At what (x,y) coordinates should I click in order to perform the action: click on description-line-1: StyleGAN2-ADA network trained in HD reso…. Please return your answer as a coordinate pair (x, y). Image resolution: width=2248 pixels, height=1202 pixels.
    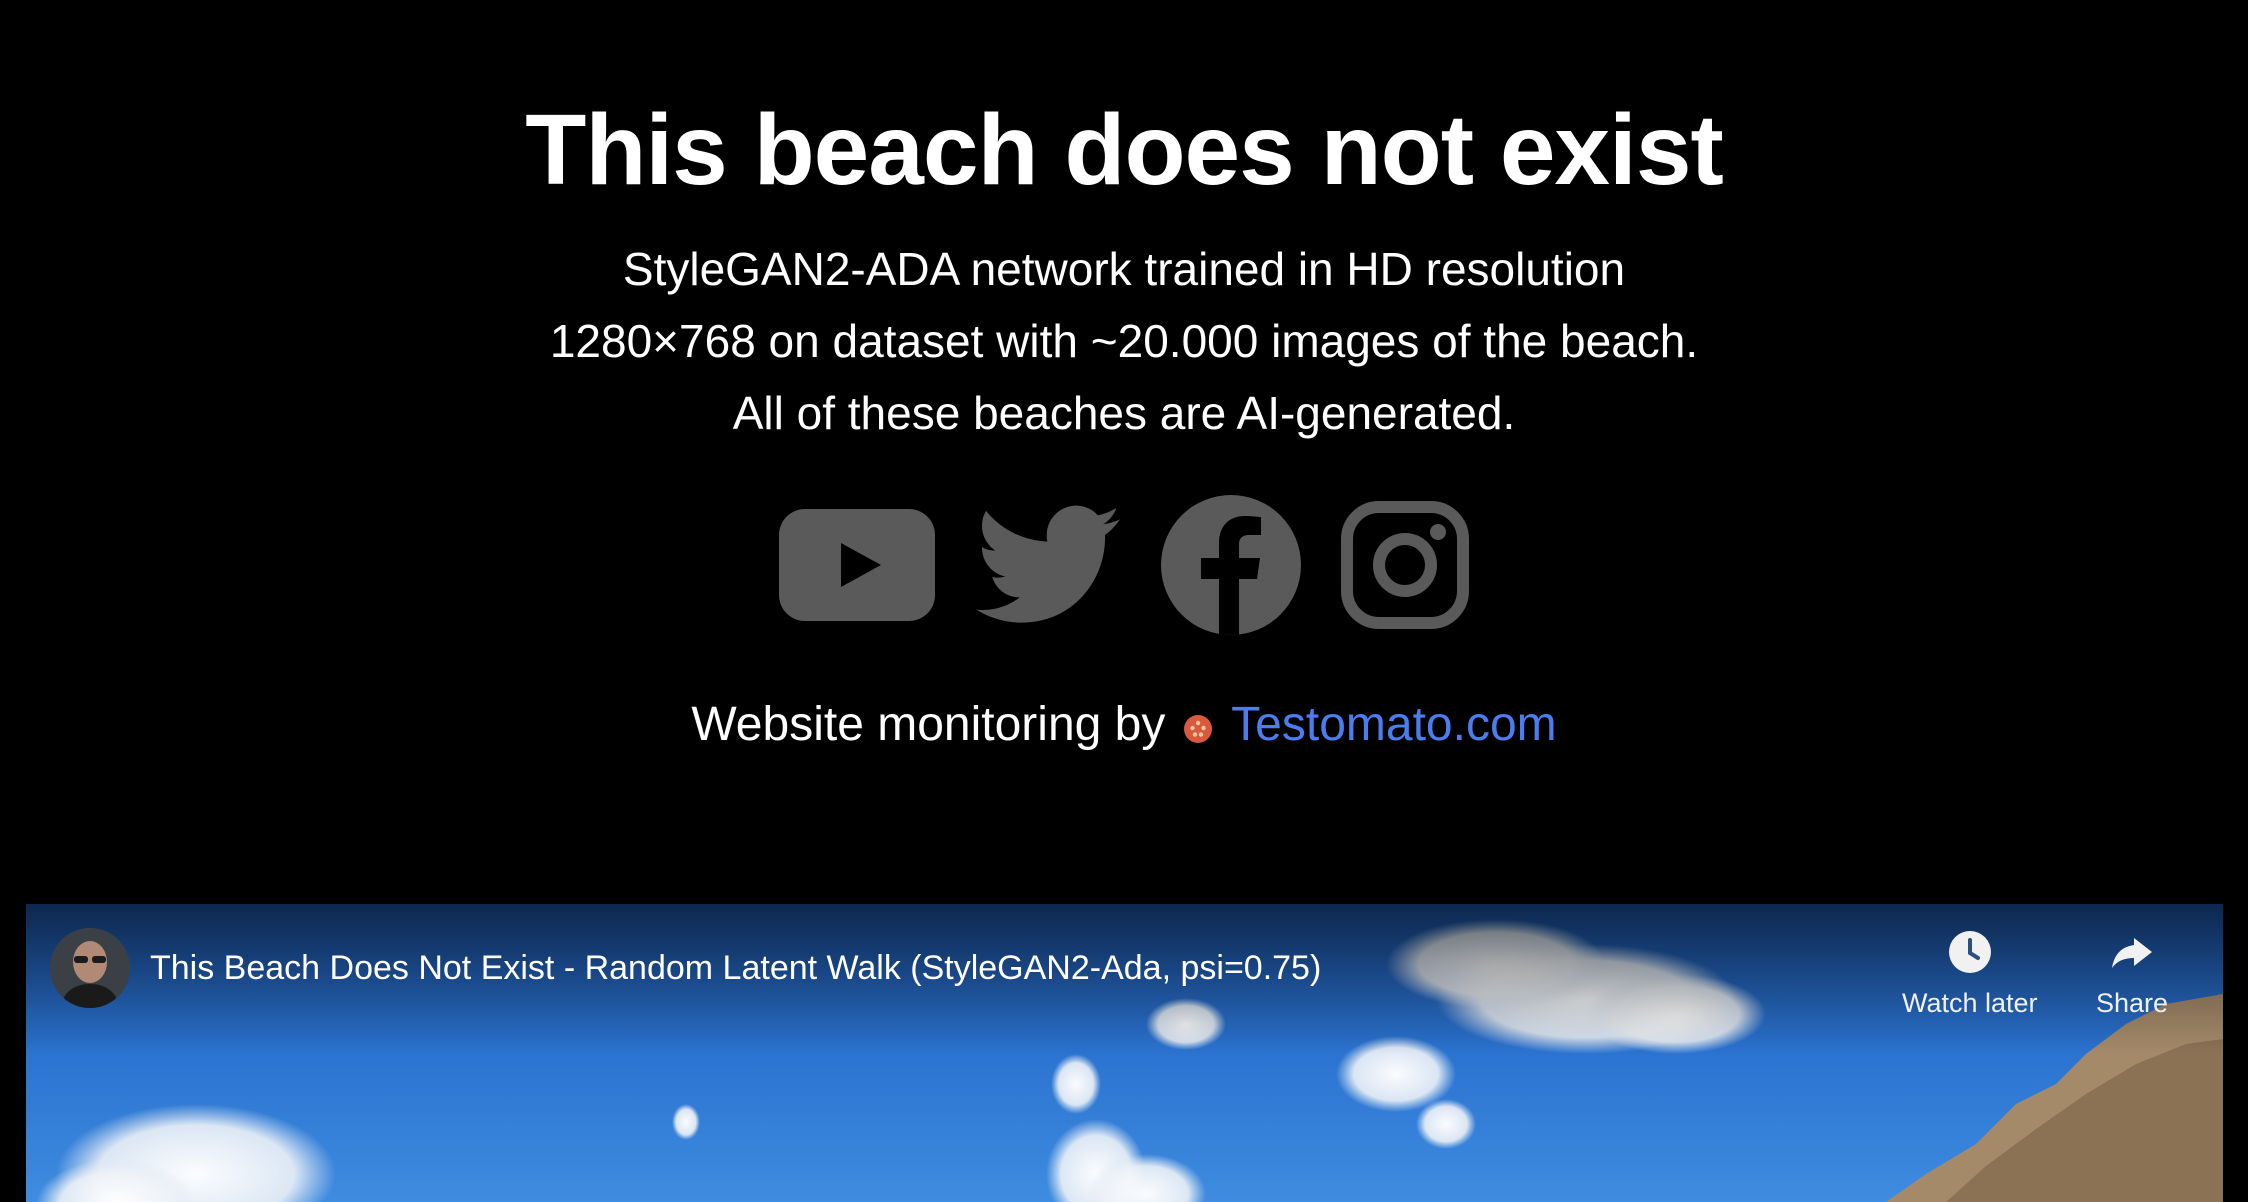
    Looking at the image, I should click on (1124, 269).